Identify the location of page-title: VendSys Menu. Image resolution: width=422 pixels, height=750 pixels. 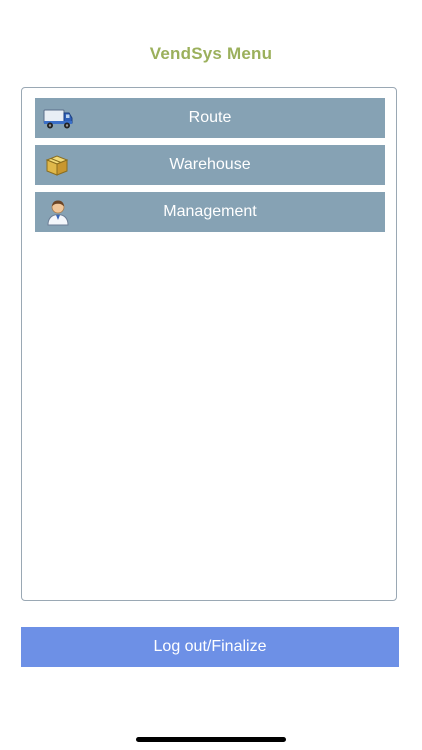
(211, 53).